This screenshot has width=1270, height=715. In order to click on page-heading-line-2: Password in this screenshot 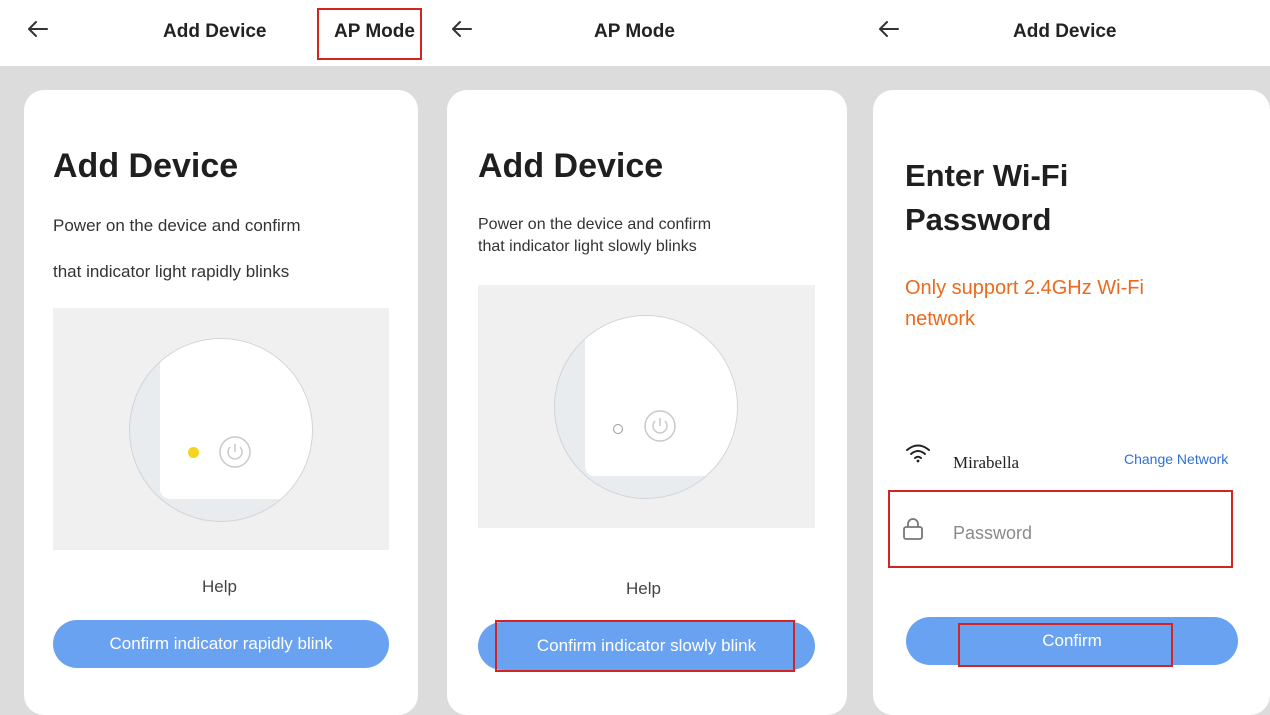, I will do `click(978, 219)`.